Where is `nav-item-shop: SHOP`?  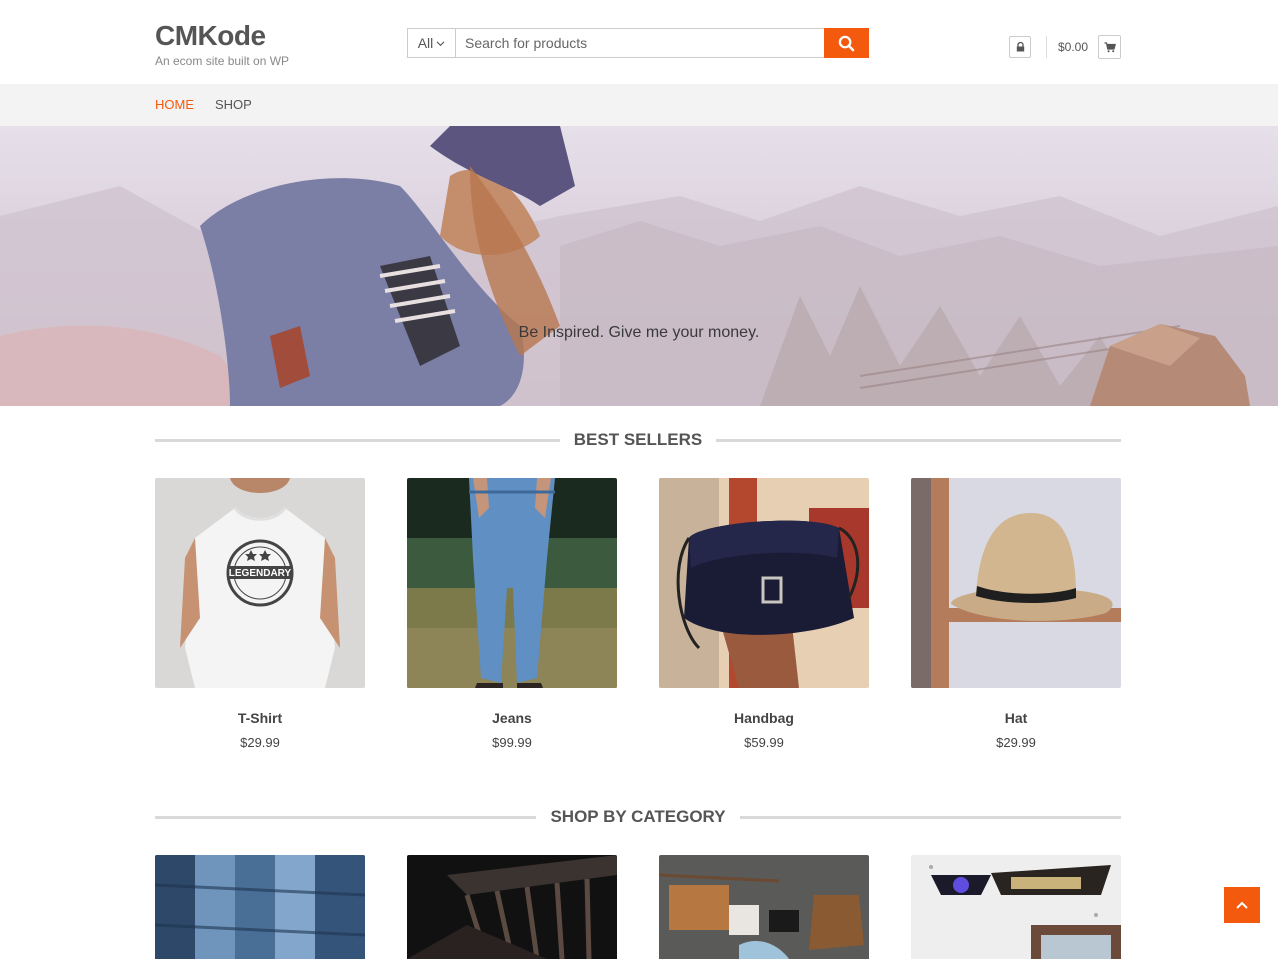
nav-item-shop: SHOP is located at coordinates (233, 104).